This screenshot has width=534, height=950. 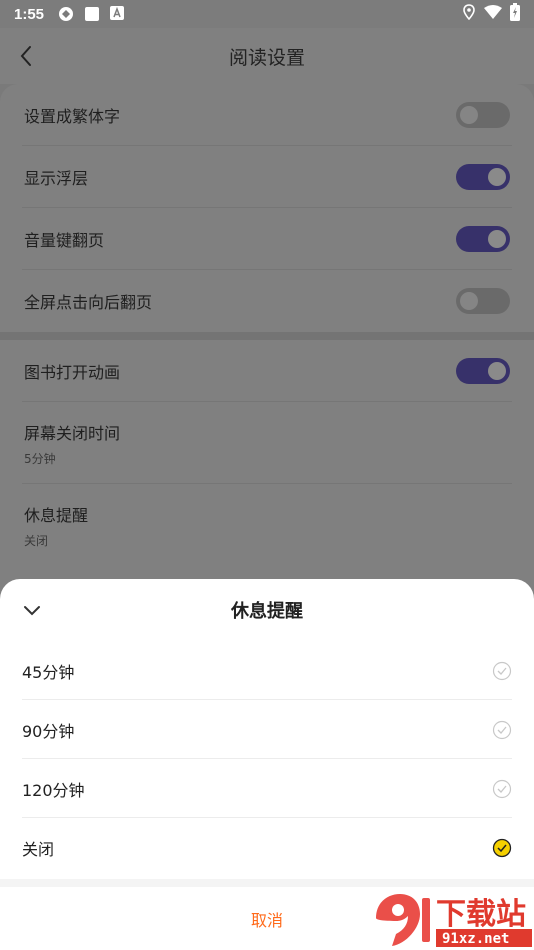 What do you see at coordinates (48, 672) in the screenshot?
I see `option-label: 45分钟` at bounding box center [48, 672].